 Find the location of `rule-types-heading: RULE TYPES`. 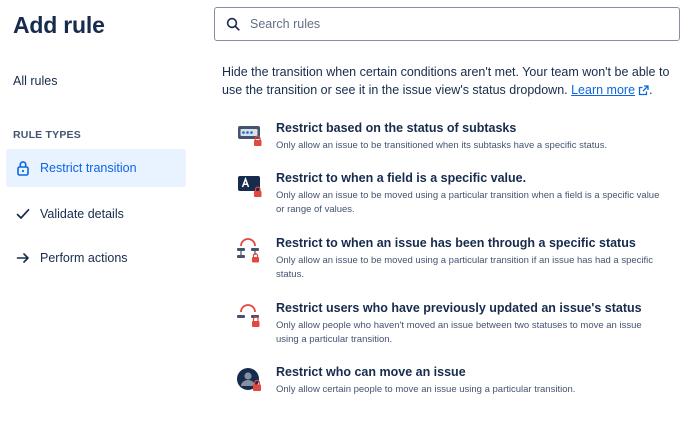

rule-types-heading: RULE TYPES is located at coordinates (47, 135).